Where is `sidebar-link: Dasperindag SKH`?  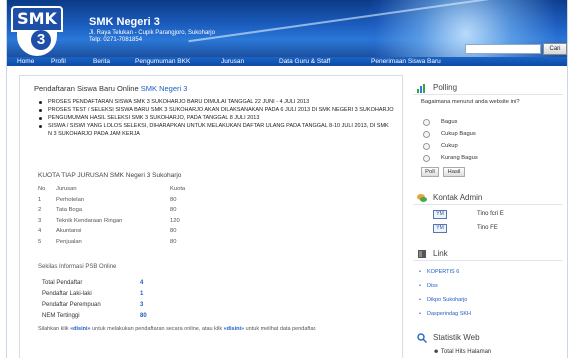 sidebar-link: Dasperindag SKH is located at coordinates (445, 314).